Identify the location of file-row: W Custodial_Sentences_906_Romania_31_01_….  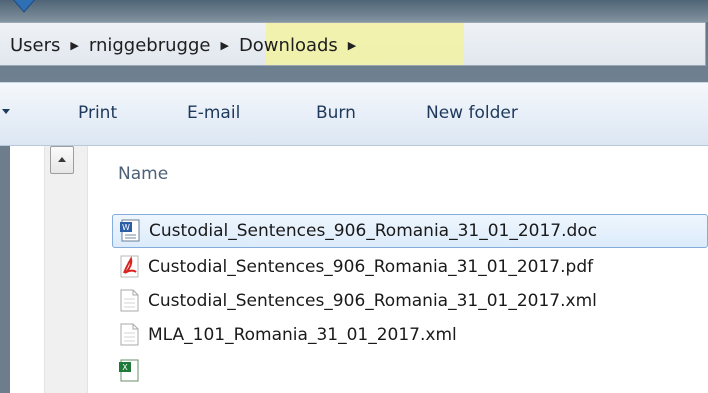
(410, 231).